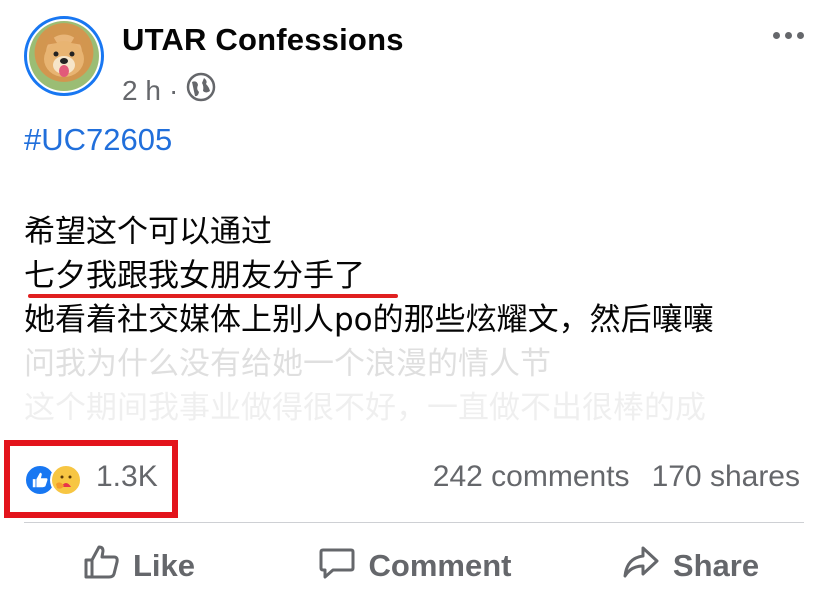 The image size is (828, 606). What do you see at coordinates (263, 40) in the screenshot?
I see `page-name: UTAR Confessions` at bounding box center [263, 40].